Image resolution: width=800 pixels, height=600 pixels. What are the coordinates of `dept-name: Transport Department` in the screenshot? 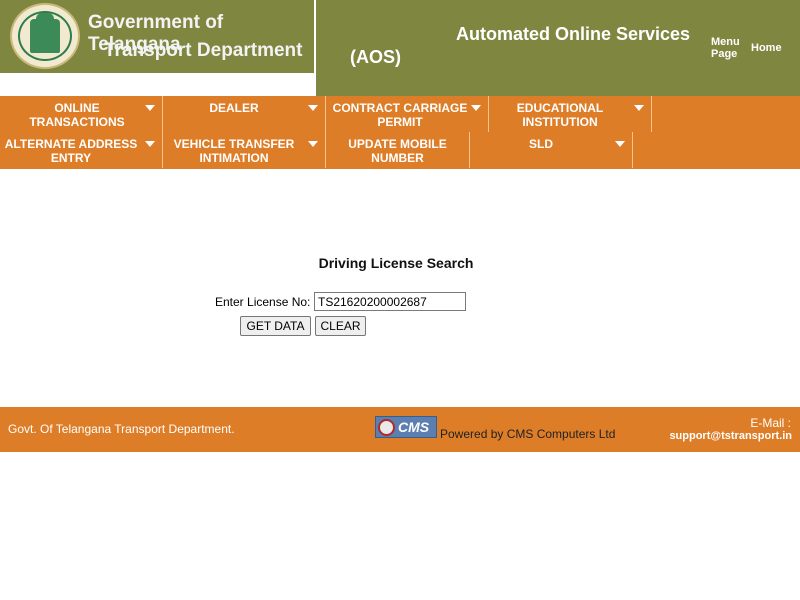 It's located at (203, 50).